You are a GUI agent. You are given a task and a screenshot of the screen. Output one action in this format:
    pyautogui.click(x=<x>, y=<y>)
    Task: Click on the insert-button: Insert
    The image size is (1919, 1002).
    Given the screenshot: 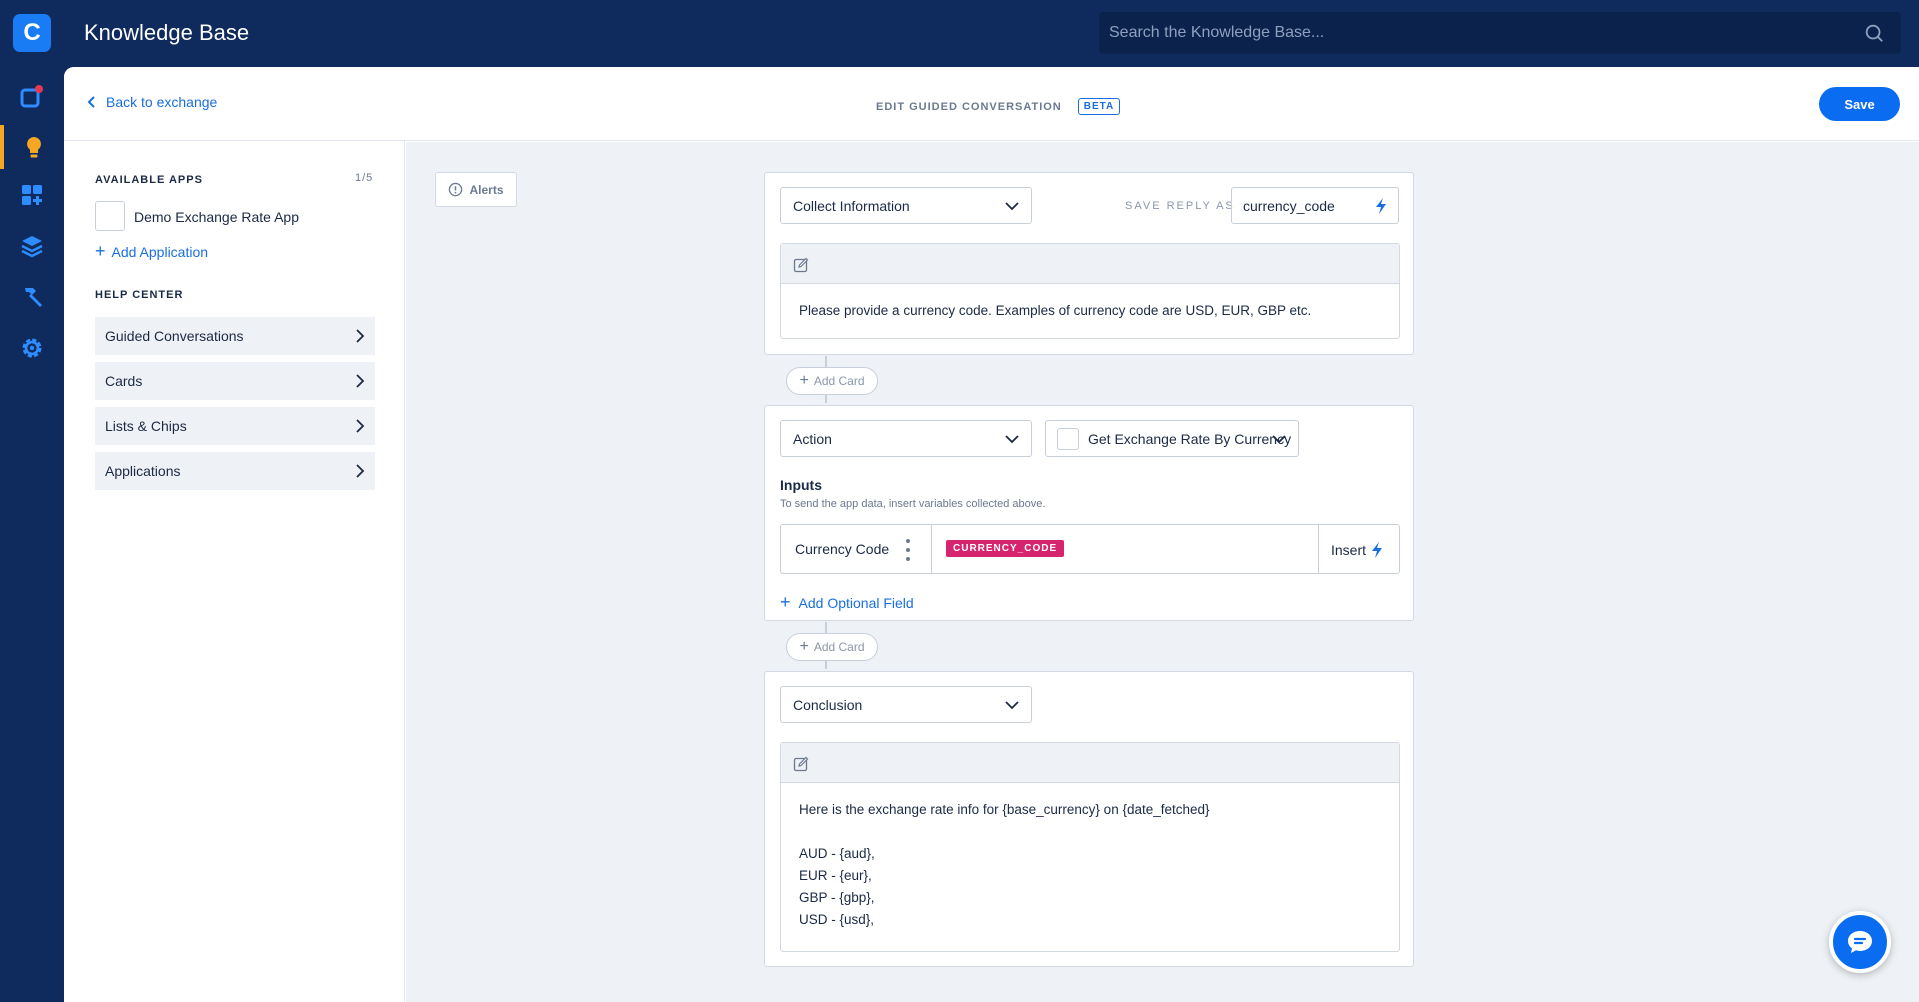 What is the action you would take?
    pyautogui.click(x=1357, y=550)
    